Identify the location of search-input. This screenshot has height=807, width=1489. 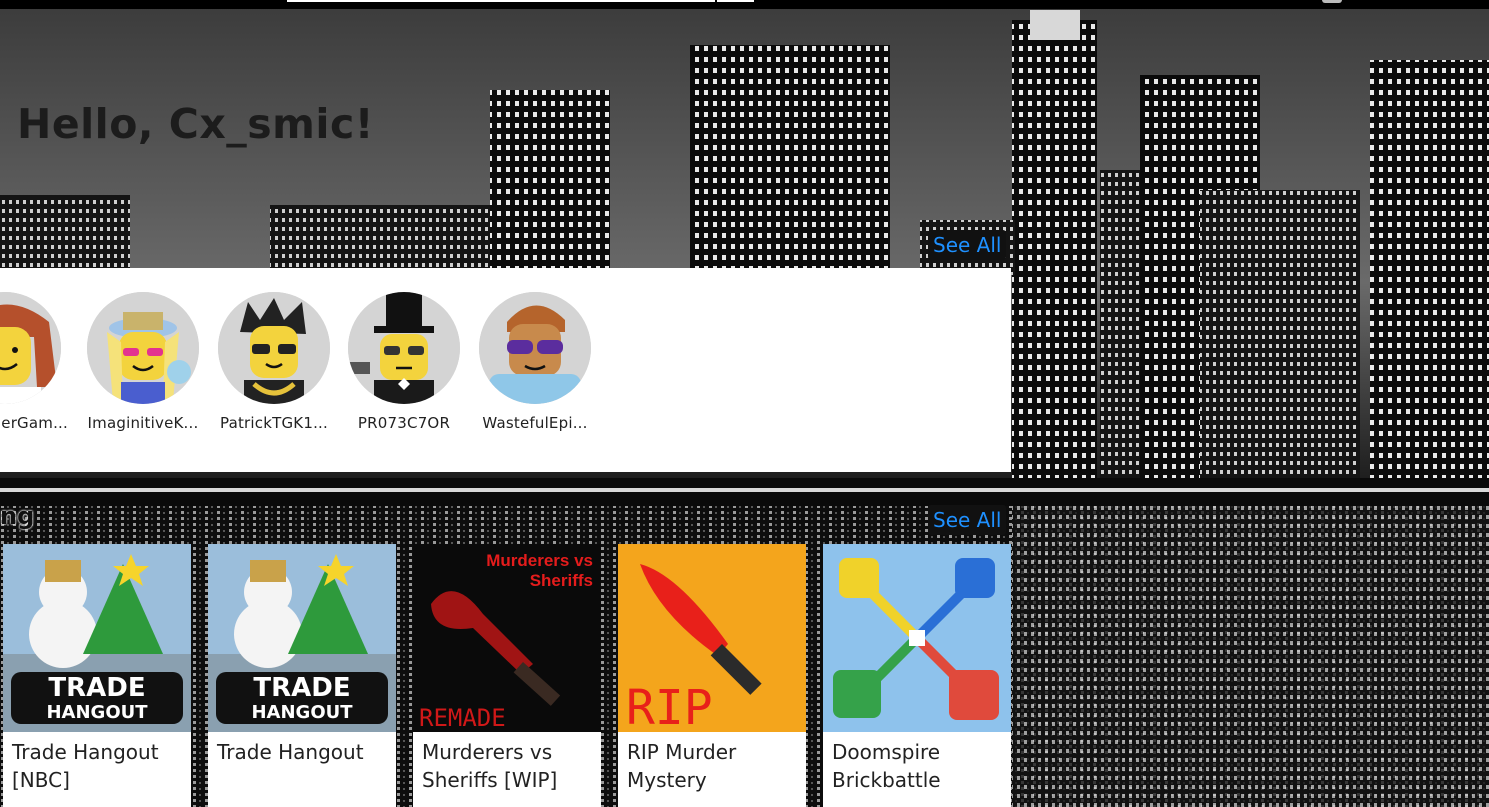
(501, 1).